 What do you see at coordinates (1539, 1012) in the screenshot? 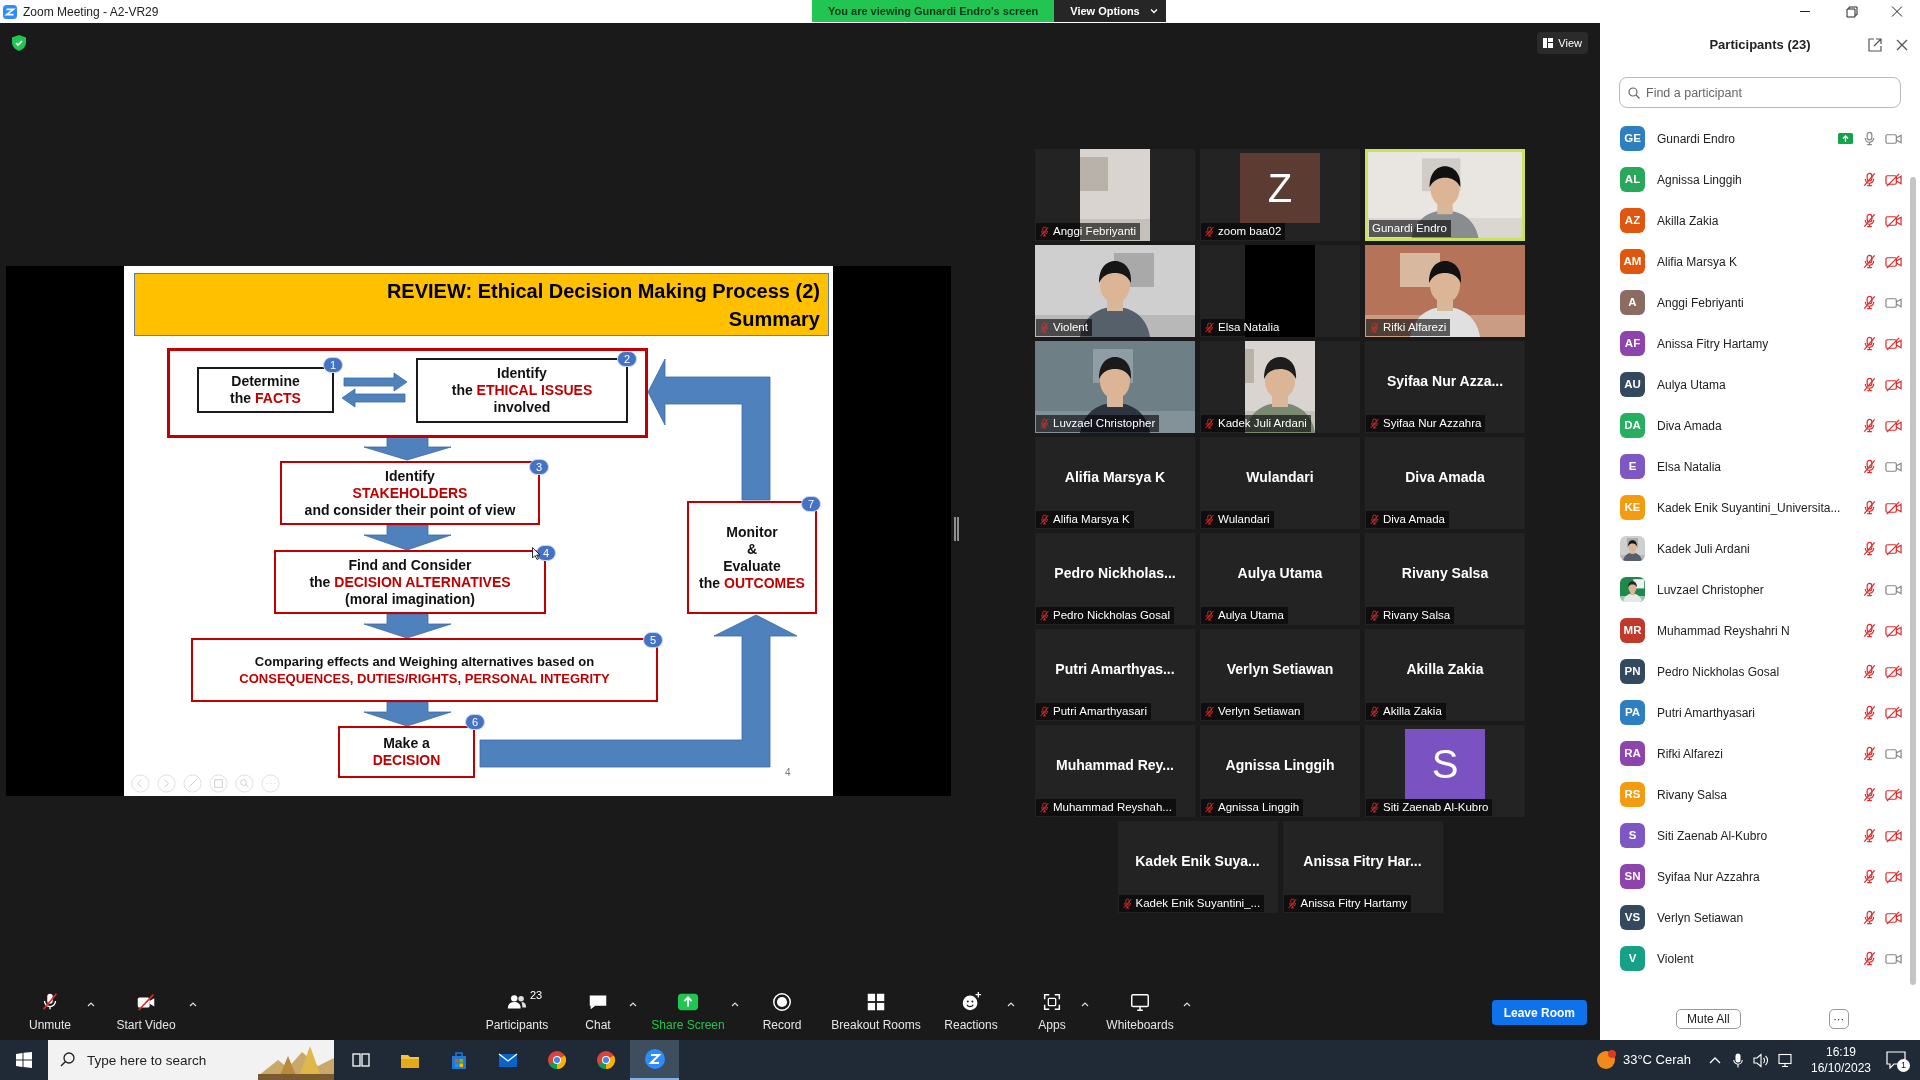
I see `leave-button: Leave Room` at bounding box center [1539, 1012].